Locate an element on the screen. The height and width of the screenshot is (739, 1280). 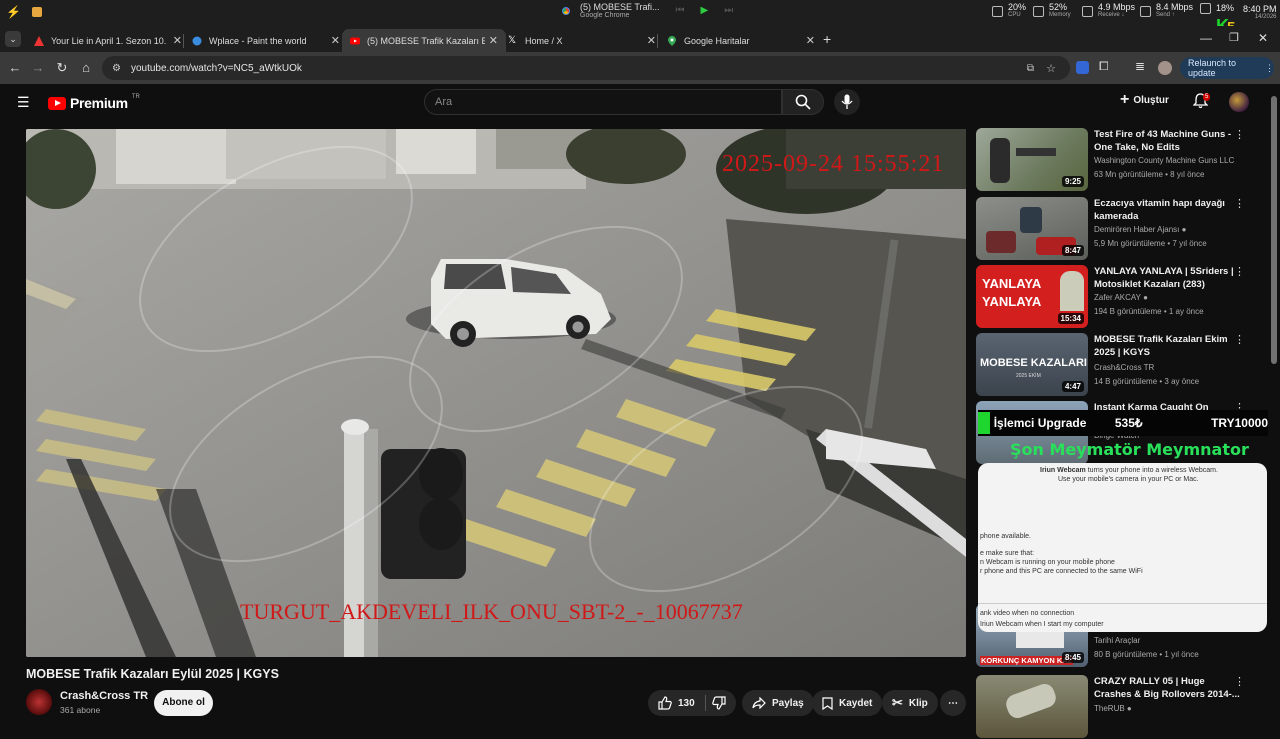
forward-arrow-icon: → is located at coordinates (38, 67).